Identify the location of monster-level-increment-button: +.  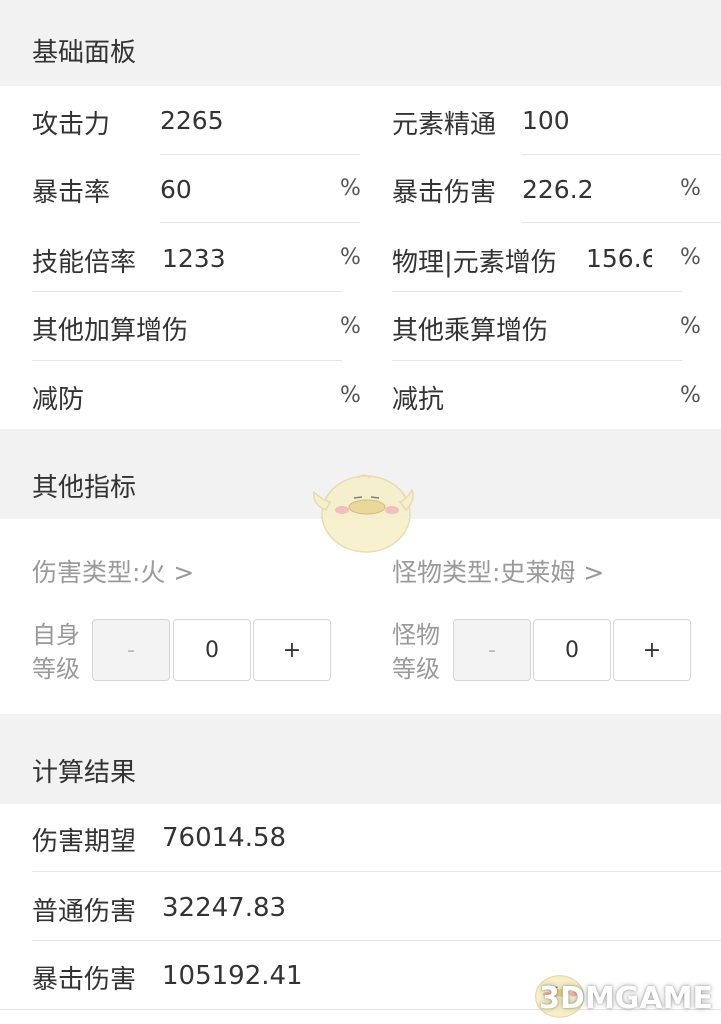
(652, 650).